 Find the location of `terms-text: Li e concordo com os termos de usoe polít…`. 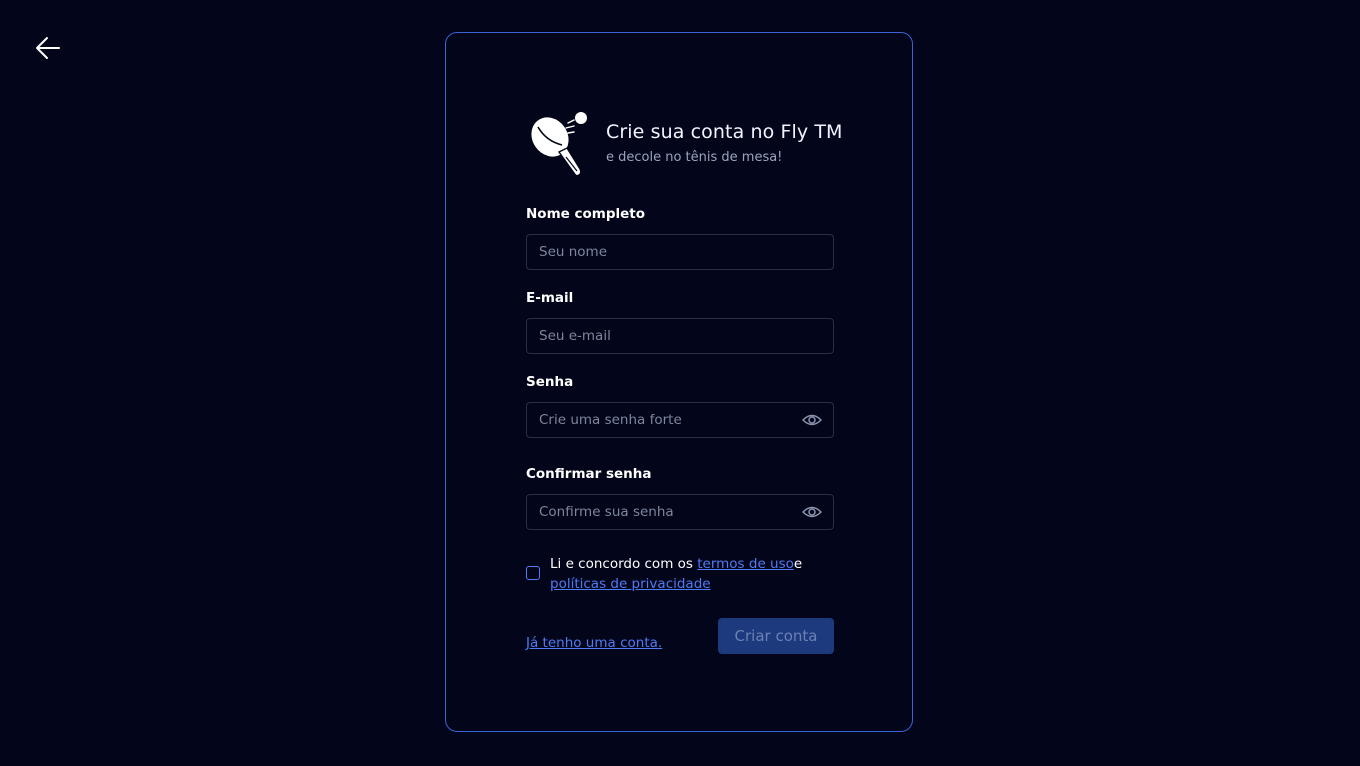

terms-text: Li e concordo com os termos de usoe polít… is located at coordinates (692, 574).